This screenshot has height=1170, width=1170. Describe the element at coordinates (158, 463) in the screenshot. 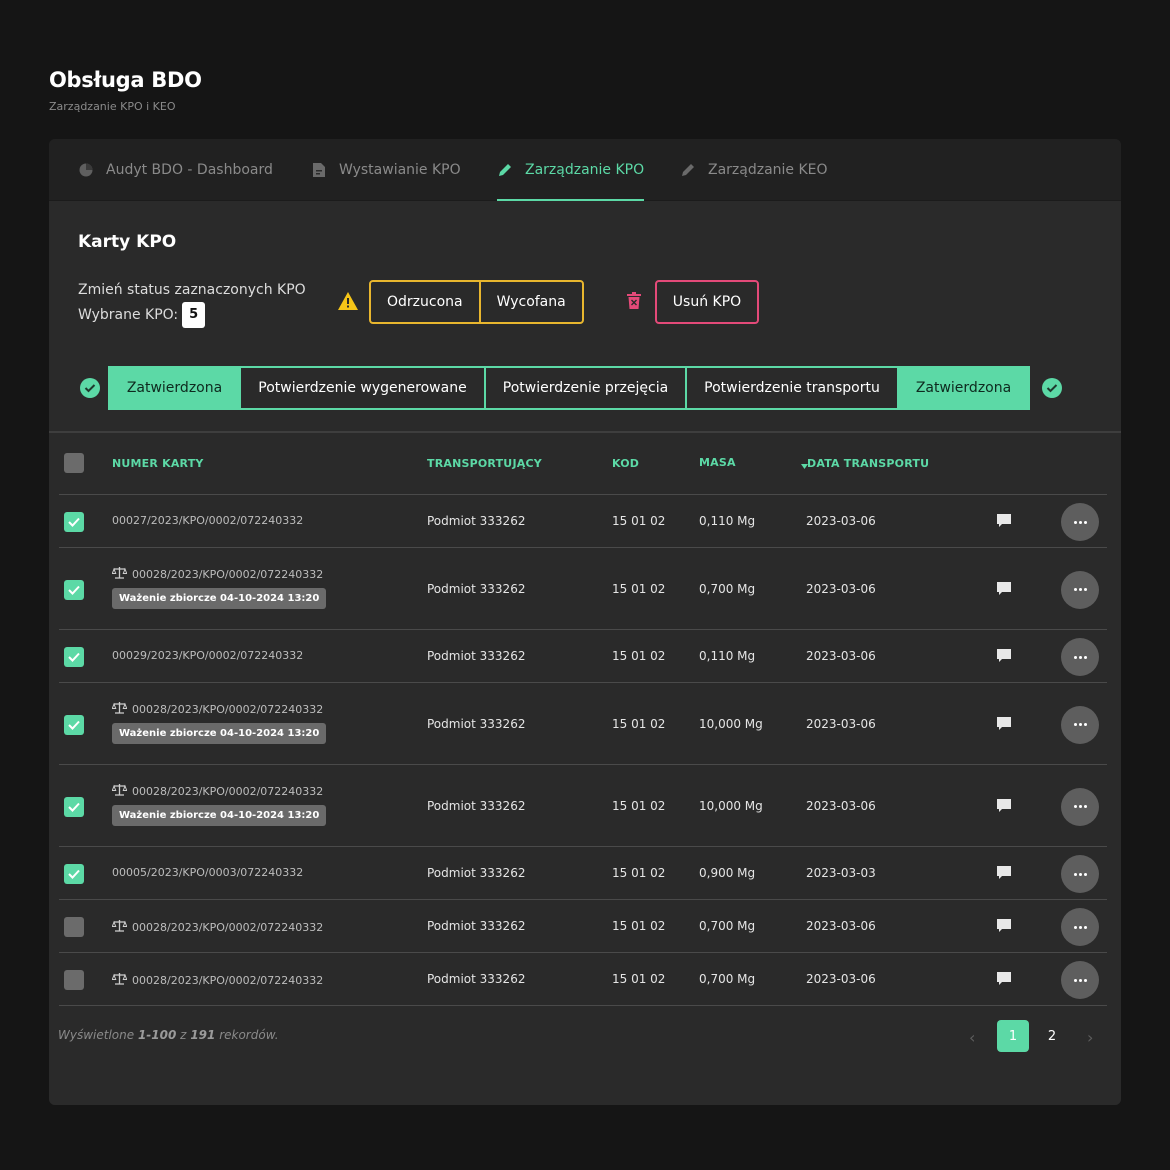

I see `header-numer-karty: NUMER KARTY` at that location.